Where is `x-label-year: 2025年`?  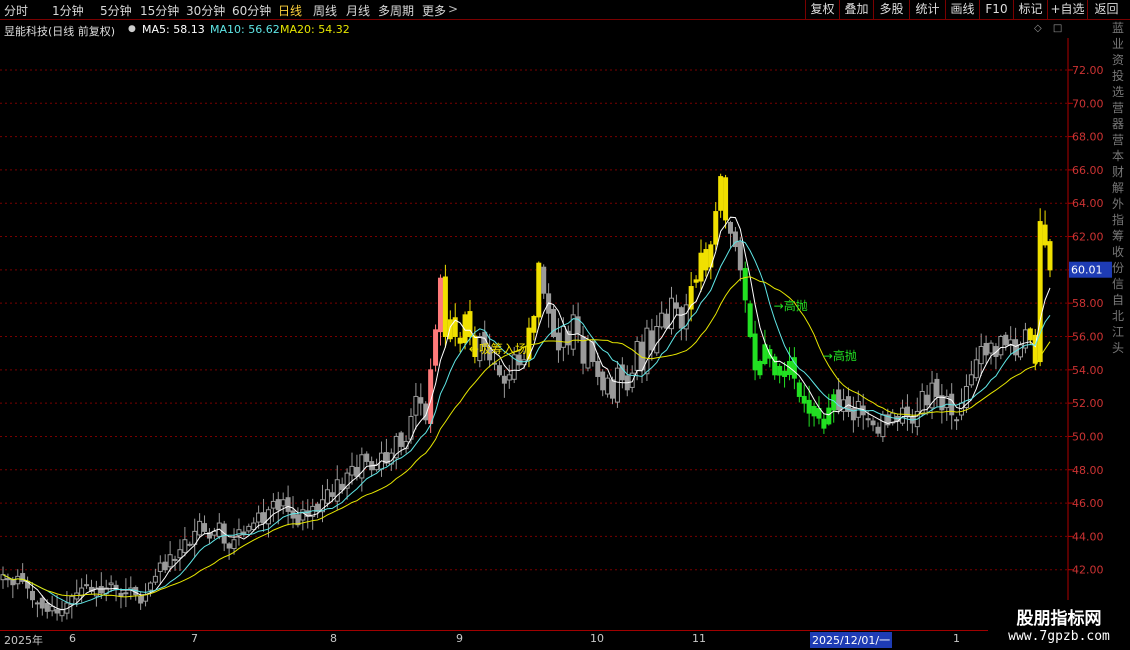
x-label-year: 2025年 is located at coordinates (23, 640).